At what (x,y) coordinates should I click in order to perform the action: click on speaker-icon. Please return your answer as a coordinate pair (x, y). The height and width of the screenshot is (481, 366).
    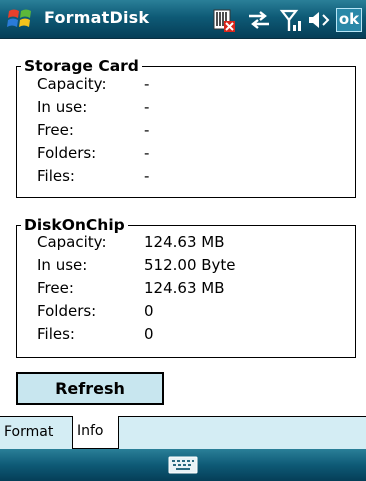
    Looking at the image, I should click on (319, 20).